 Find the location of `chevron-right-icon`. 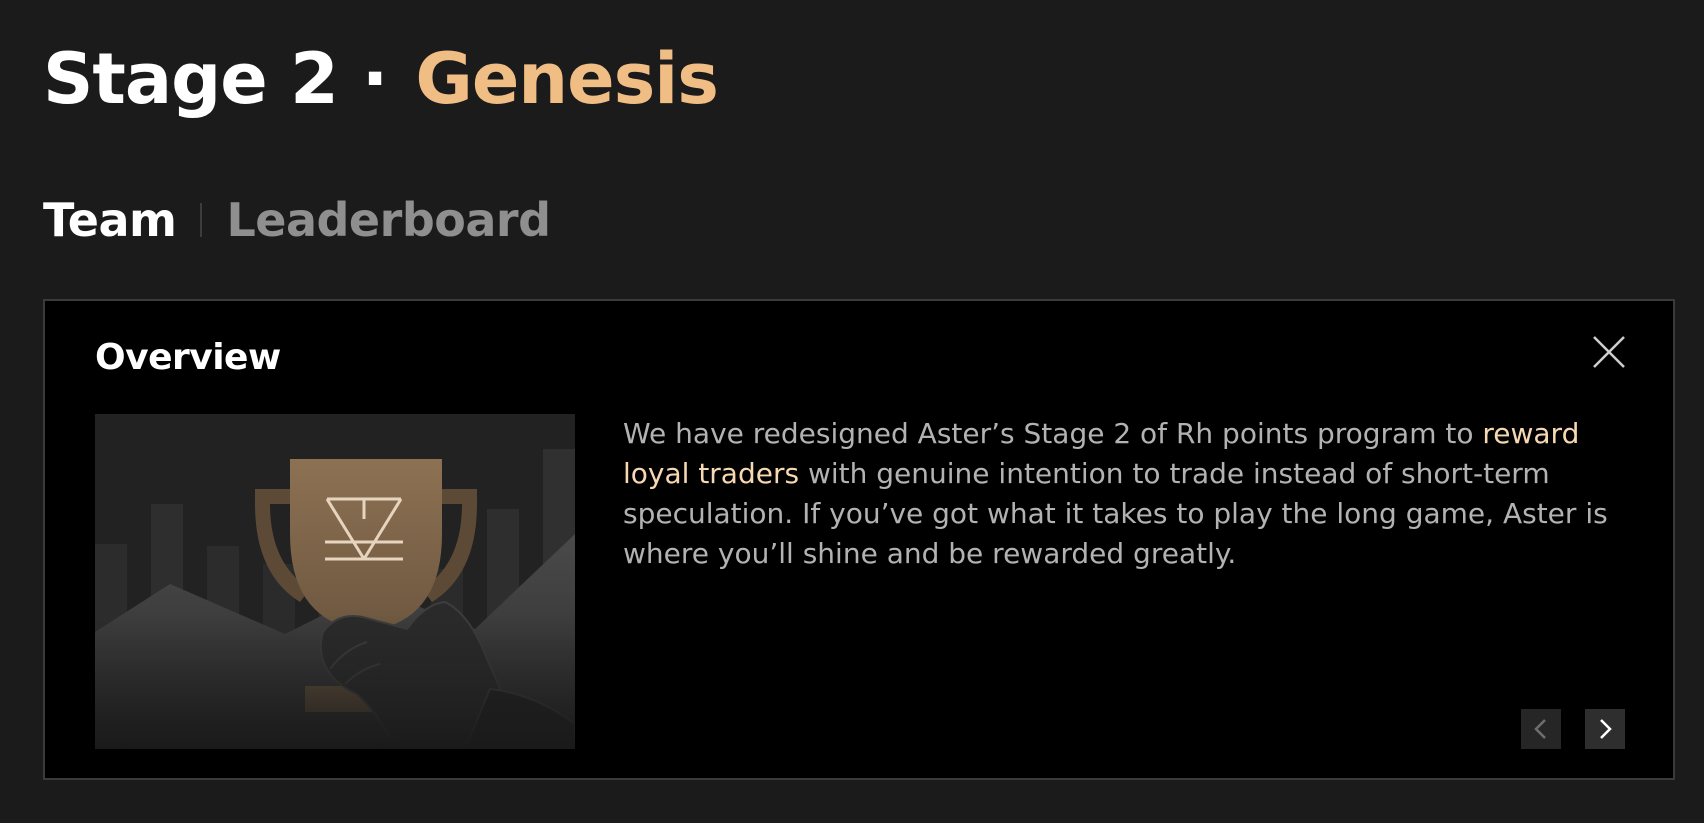

chevron-right-icon is located at coordinates (1606, 729).